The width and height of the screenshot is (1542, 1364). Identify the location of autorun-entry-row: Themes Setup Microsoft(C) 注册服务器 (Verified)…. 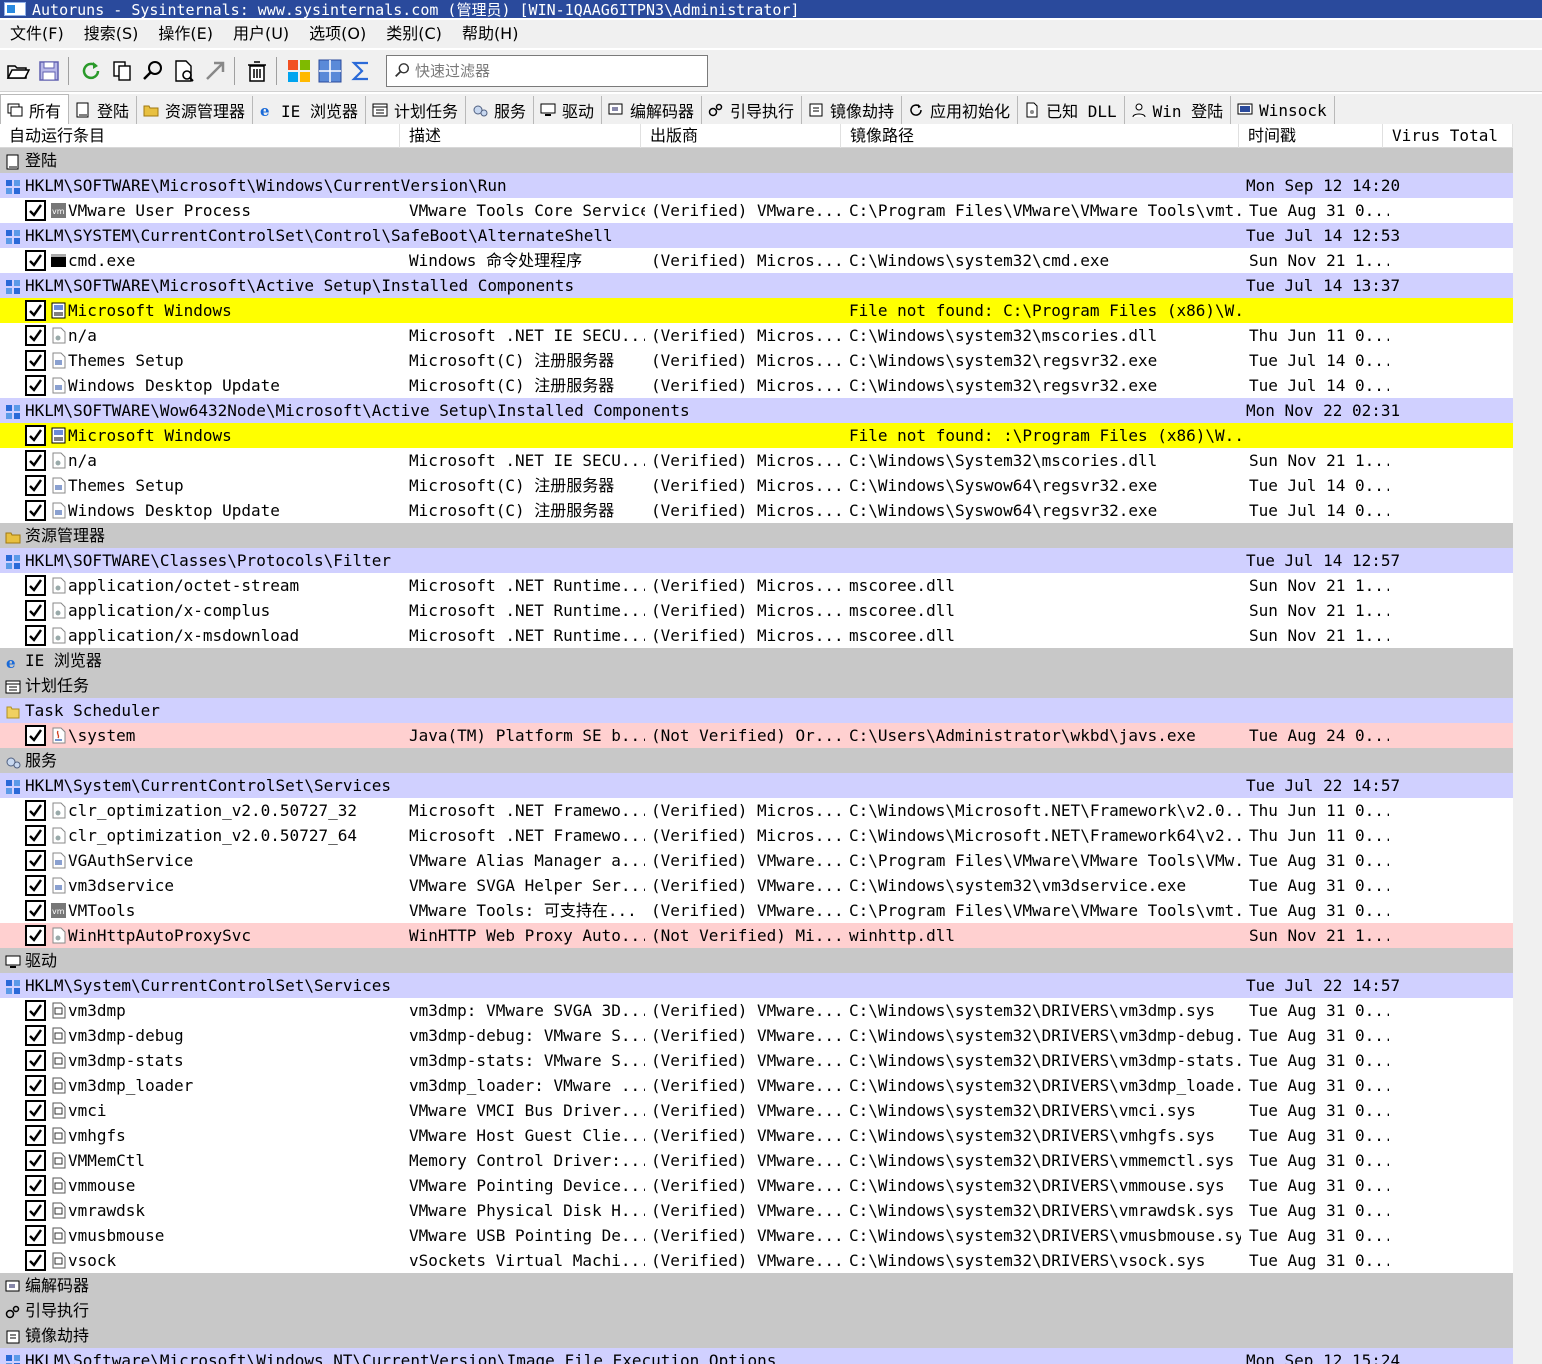
(756, 360).